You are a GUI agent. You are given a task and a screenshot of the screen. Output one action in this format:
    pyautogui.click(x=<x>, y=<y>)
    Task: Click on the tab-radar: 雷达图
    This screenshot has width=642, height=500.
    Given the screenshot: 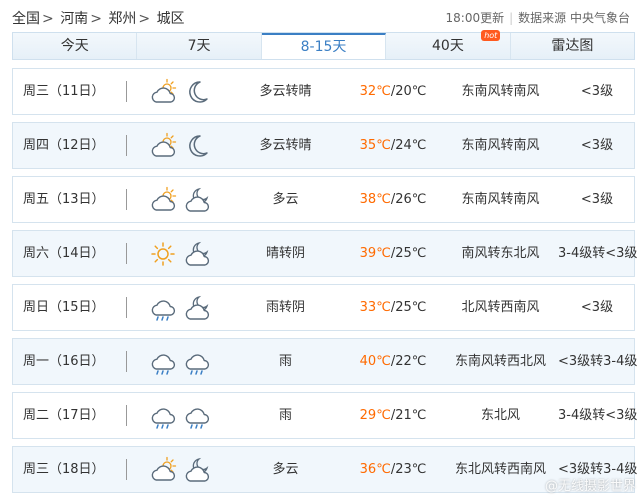 What is the action you would take?
    pyautogui.click(x=572, y=46)
    